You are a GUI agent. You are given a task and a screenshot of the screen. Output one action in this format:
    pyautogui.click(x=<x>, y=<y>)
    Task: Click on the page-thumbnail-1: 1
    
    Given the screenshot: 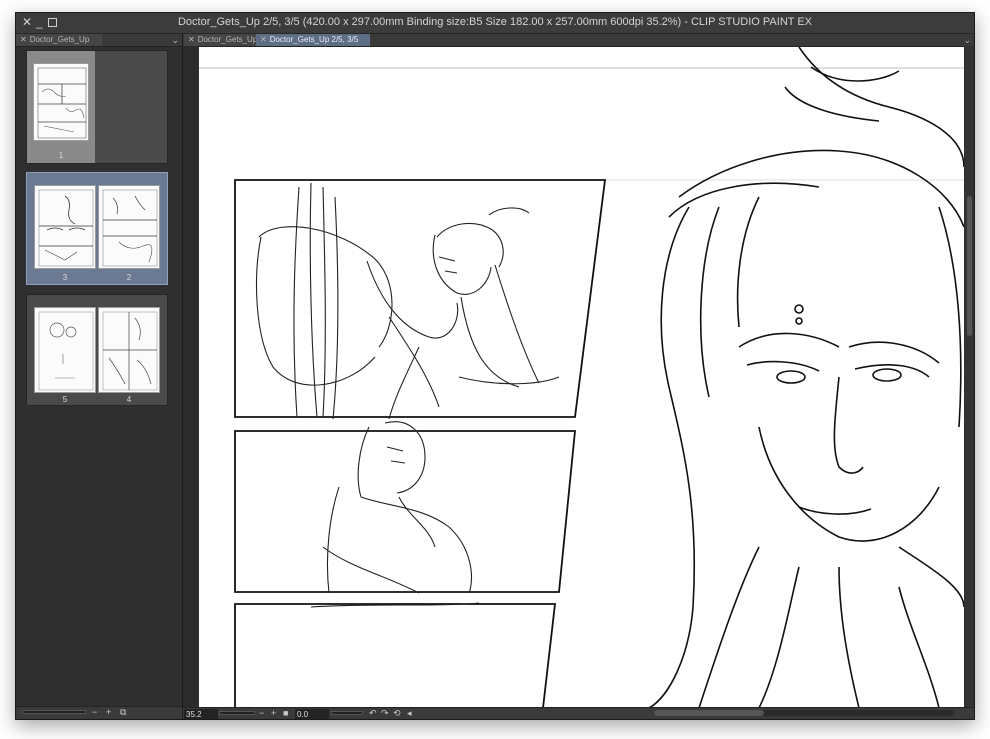 What is the action you would take?
    pyautogui.click(x=97, y=107)
    